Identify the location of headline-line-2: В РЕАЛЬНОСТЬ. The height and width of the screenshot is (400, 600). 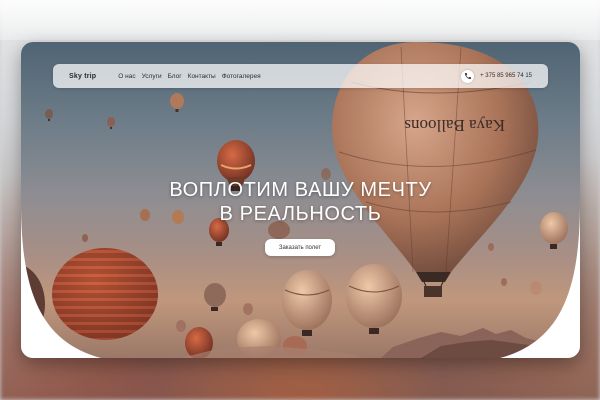
(300, 214).